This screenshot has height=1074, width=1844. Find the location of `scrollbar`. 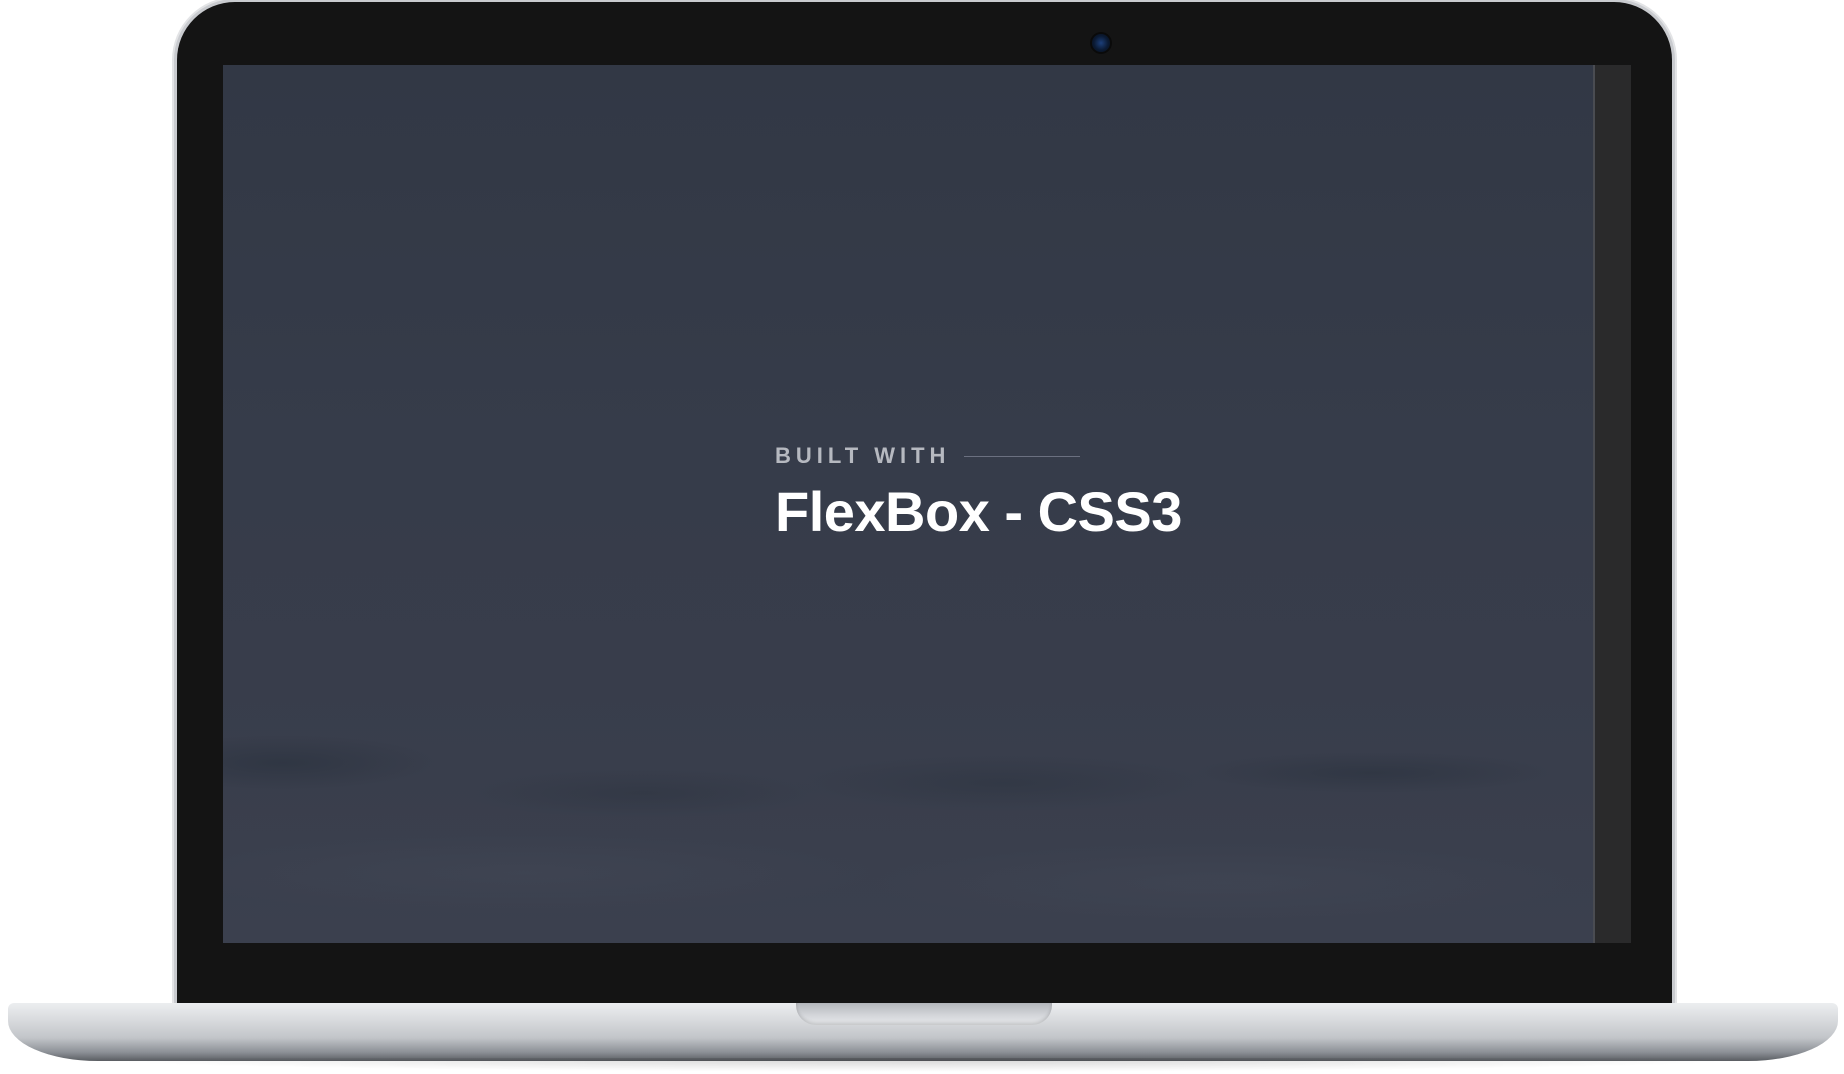

scrollbar is located at coordinates (1612, 504).